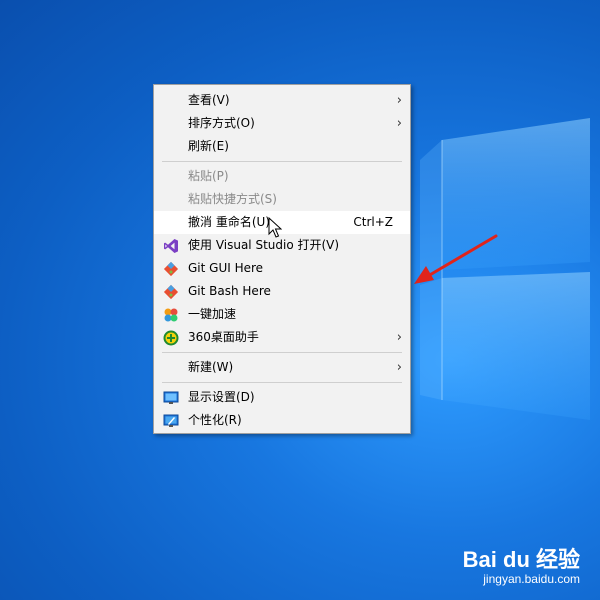 This screenshot has width=600, height=600. I want to click on menu-item-one-click-speedup: 一键加速, so click(282, 314).